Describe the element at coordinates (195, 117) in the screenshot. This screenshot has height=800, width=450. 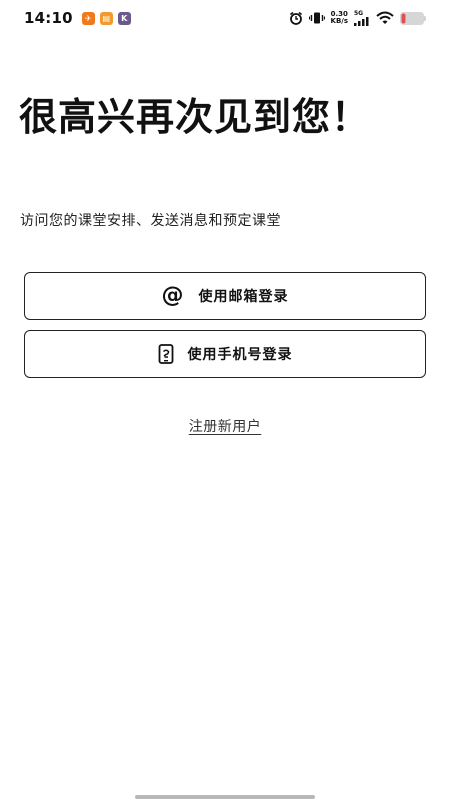
I see `page-title: 很高兴再次见到您！` at that location.